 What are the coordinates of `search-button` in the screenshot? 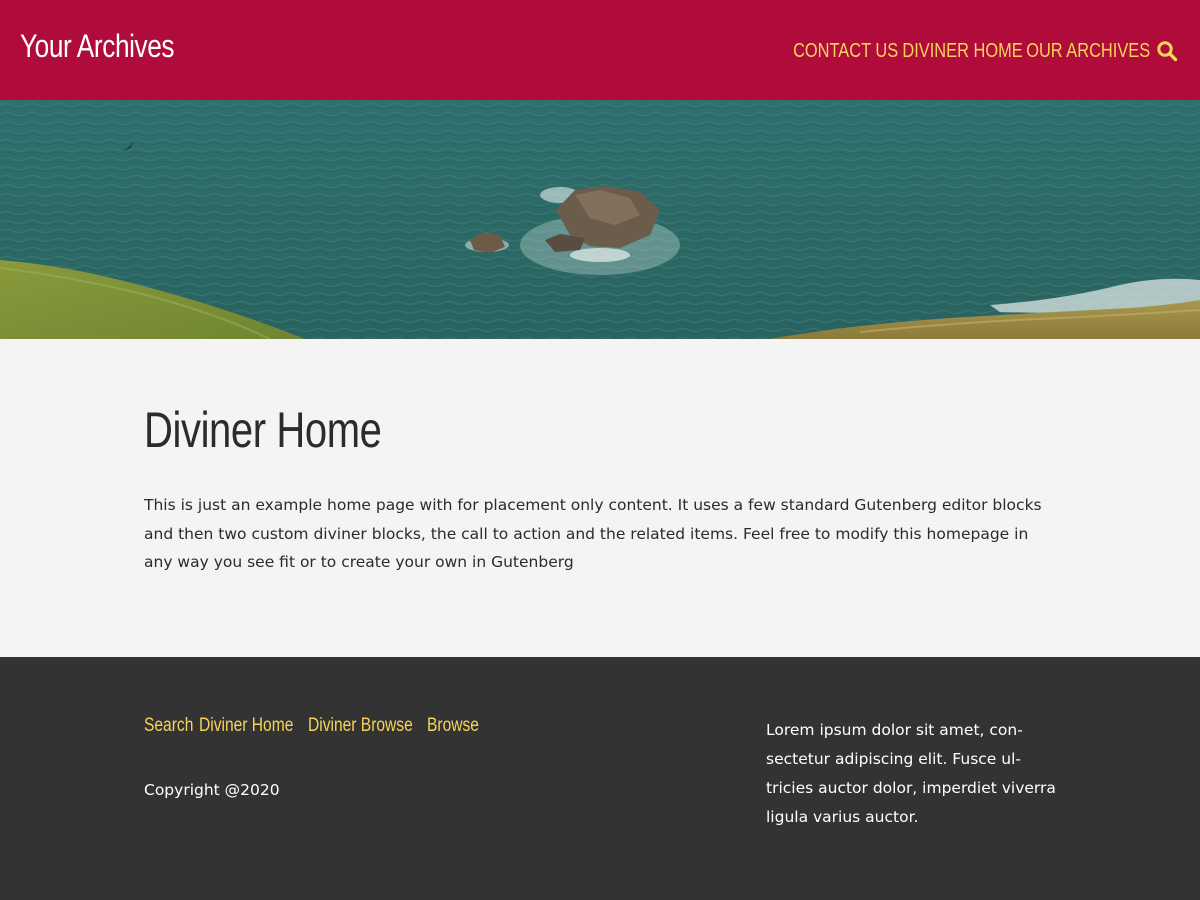 It's located at (1167, 51).